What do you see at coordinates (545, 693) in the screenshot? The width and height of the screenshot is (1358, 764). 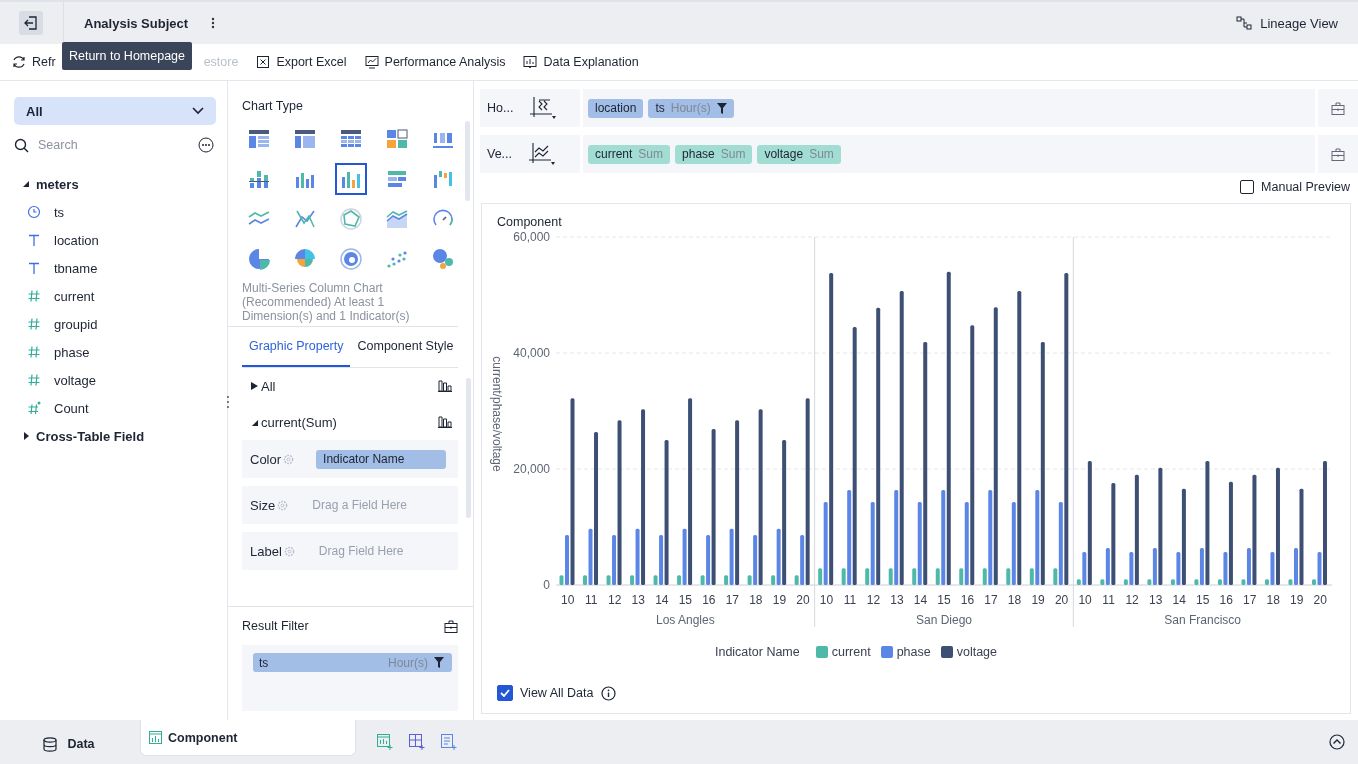 I see `view-all-data-checkbox: View All Data` at bounding box center [545, 693].